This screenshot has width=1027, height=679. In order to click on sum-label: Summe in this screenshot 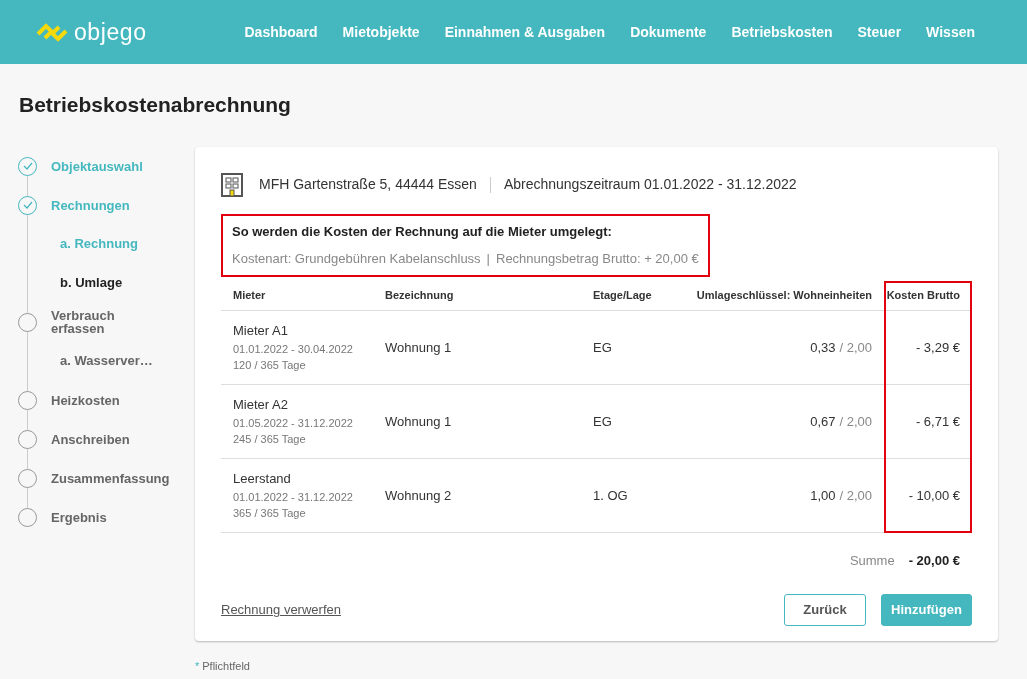, I will do `click(872, 561)`.